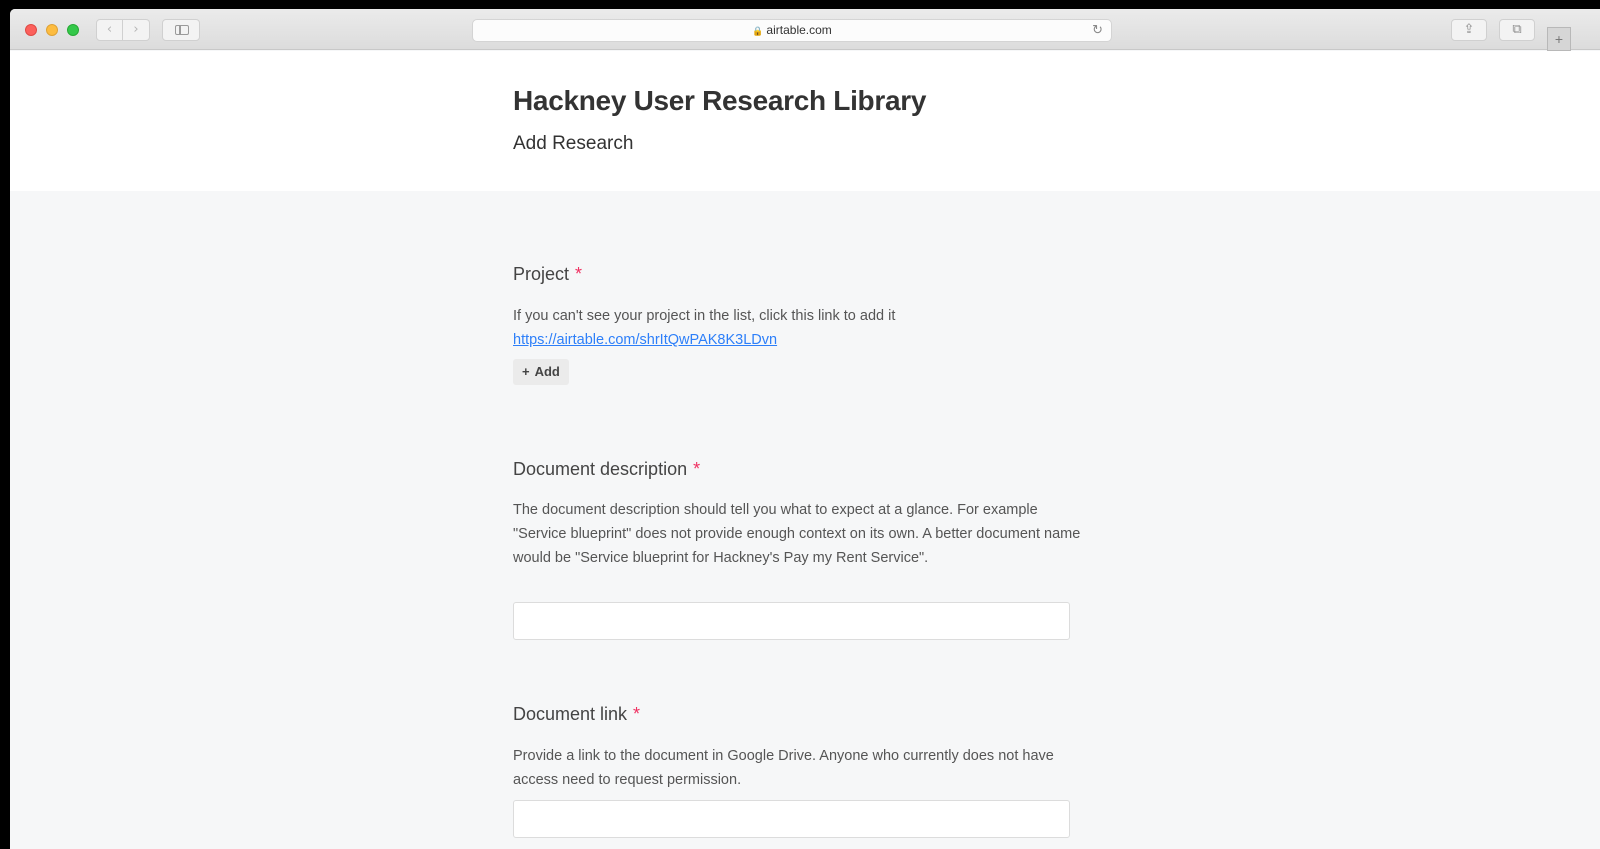 Image resolution: width=1600 pixels, height=849 pixels. What do you see at coordinates (541, 274) in the screenshot?
I see `project-label-text: Project` at bounding box center [541, 274].